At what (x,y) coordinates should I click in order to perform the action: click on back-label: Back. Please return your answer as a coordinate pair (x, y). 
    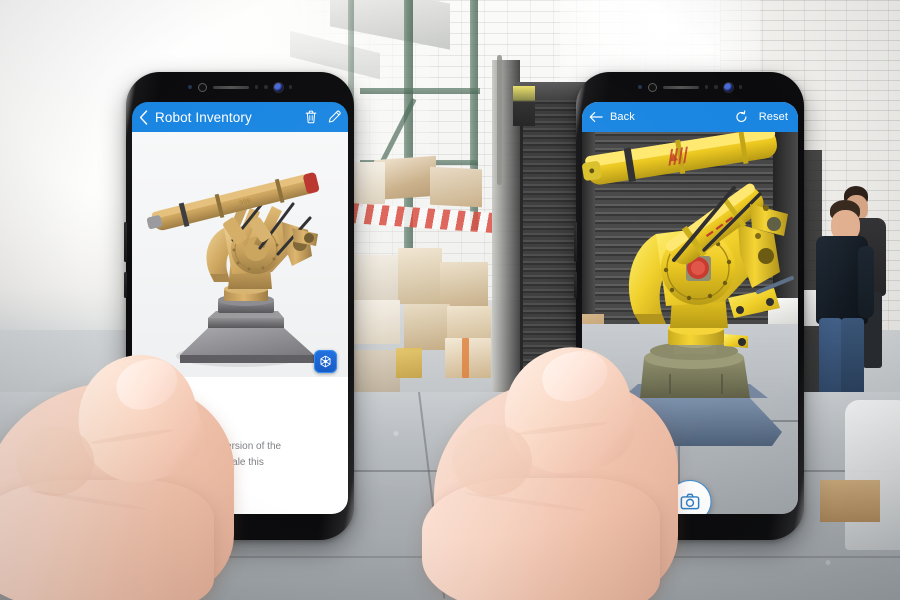
    Looking at the image, I should click on (622, 117).